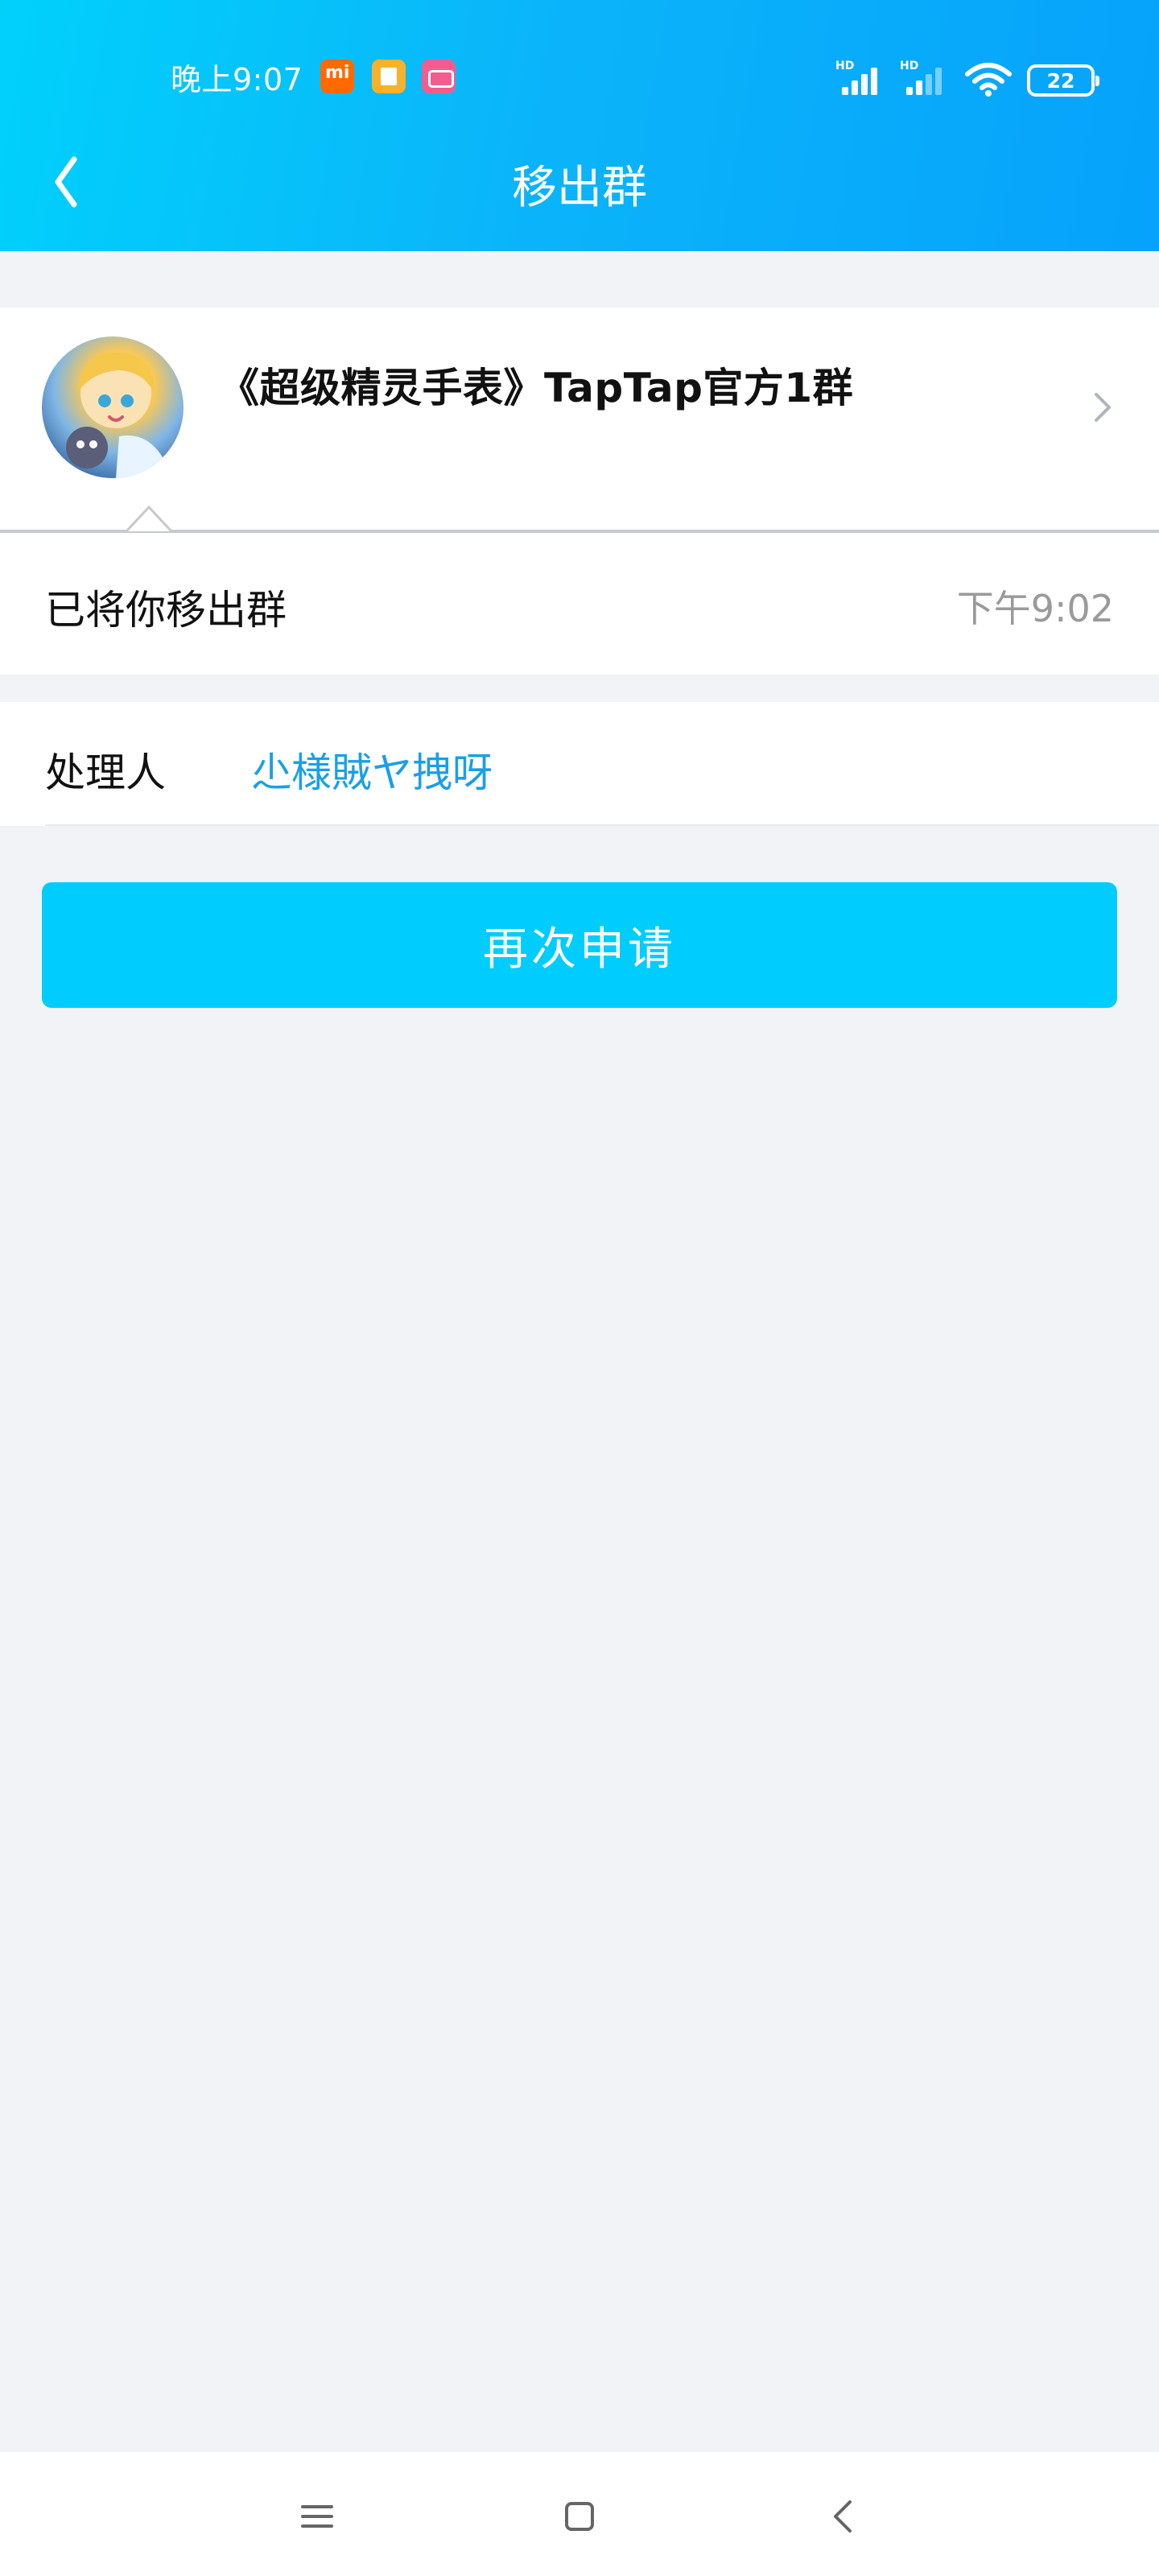 This screenshot has height=2576, width=1159. Describe the element at coordinates (579, 531) in the screenshot. I see `card-divider` at that location.